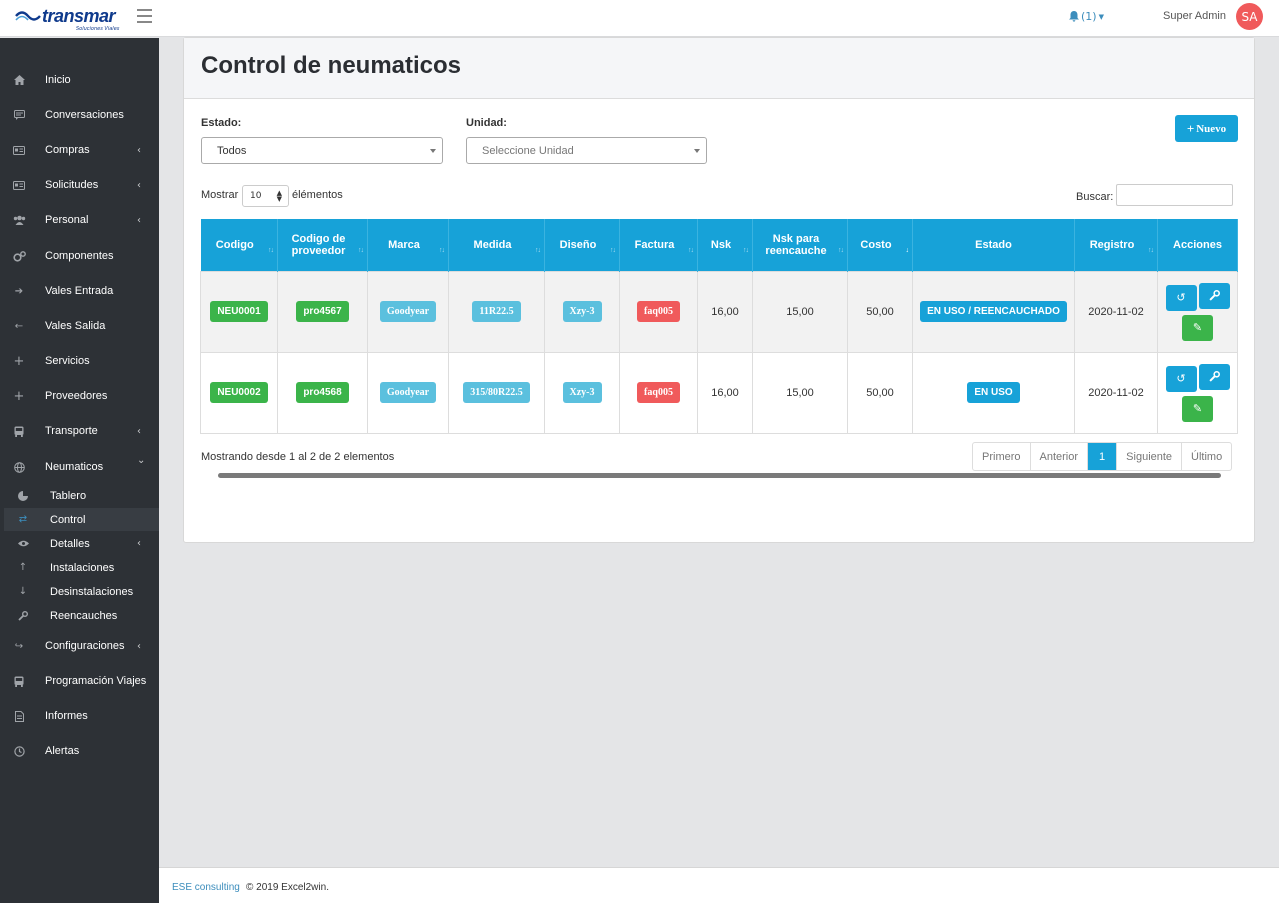  What do you see at coordinates (68, 519) in the screenshot?
I see `sidebar-item-label: Control` at bounding box center [68, 519].